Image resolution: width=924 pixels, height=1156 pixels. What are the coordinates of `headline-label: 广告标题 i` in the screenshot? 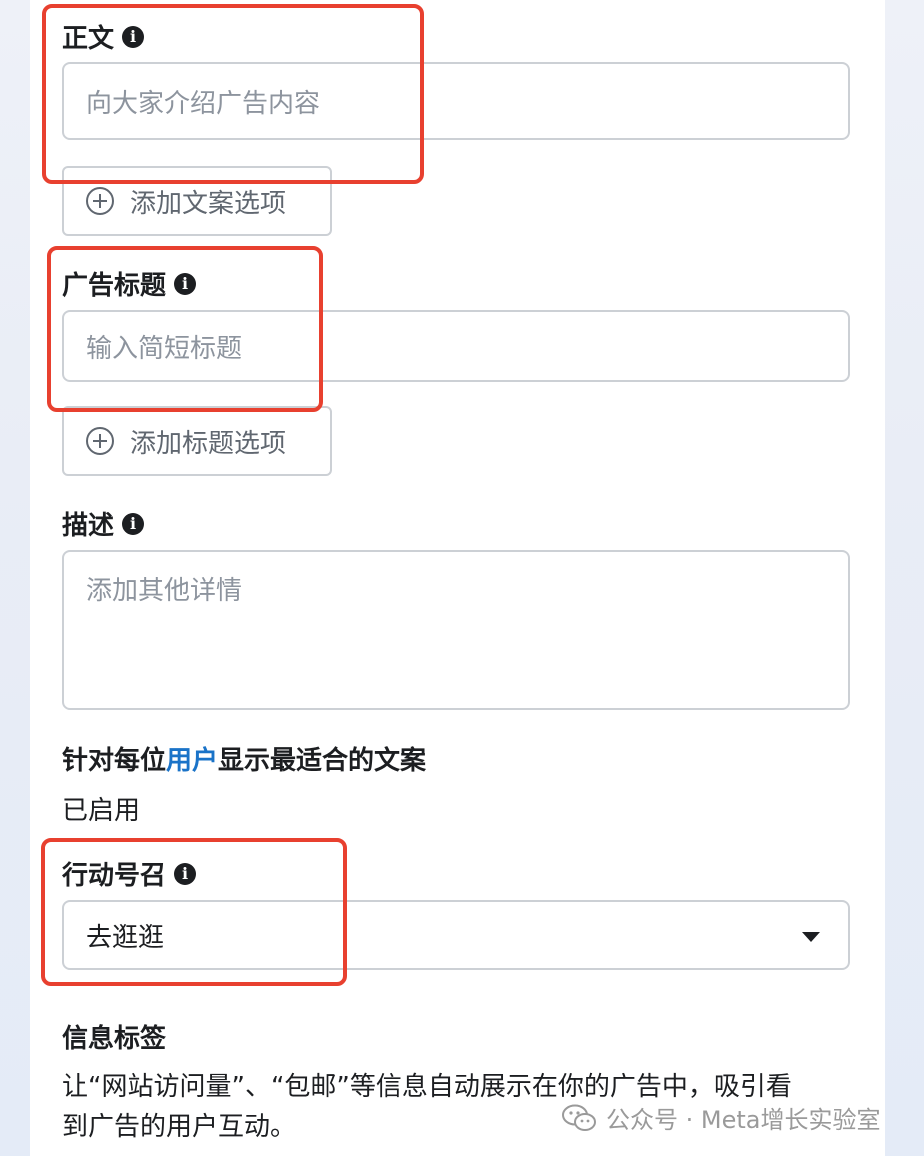 It's located at (129, 283).